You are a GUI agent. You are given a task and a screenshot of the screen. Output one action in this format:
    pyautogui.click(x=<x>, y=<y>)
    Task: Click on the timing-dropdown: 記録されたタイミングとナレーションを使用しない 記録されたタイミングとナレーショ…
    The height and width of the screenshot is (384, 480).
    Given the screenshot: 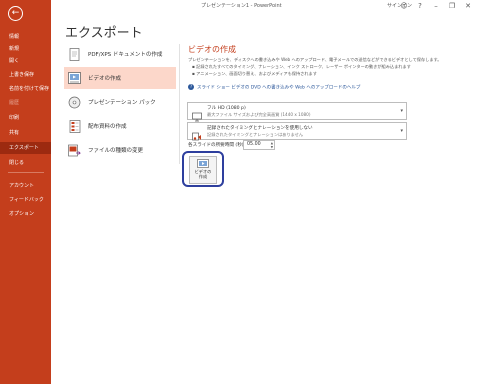 What is the action you would take?
    pyautogui.click(x=297, y=131)
    